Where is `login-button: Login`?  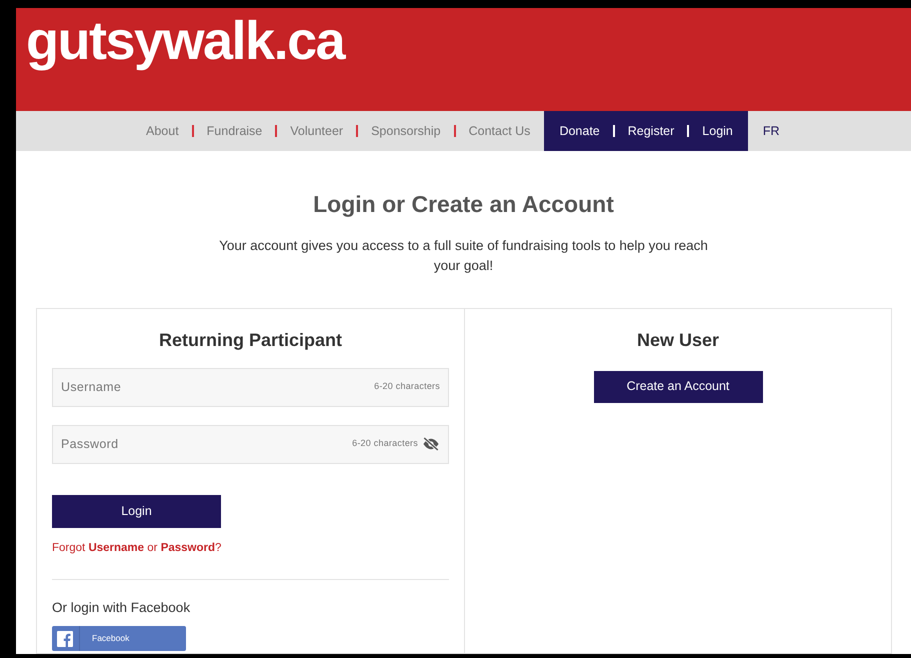
login-button: Login is located at coordinates (136, 511).